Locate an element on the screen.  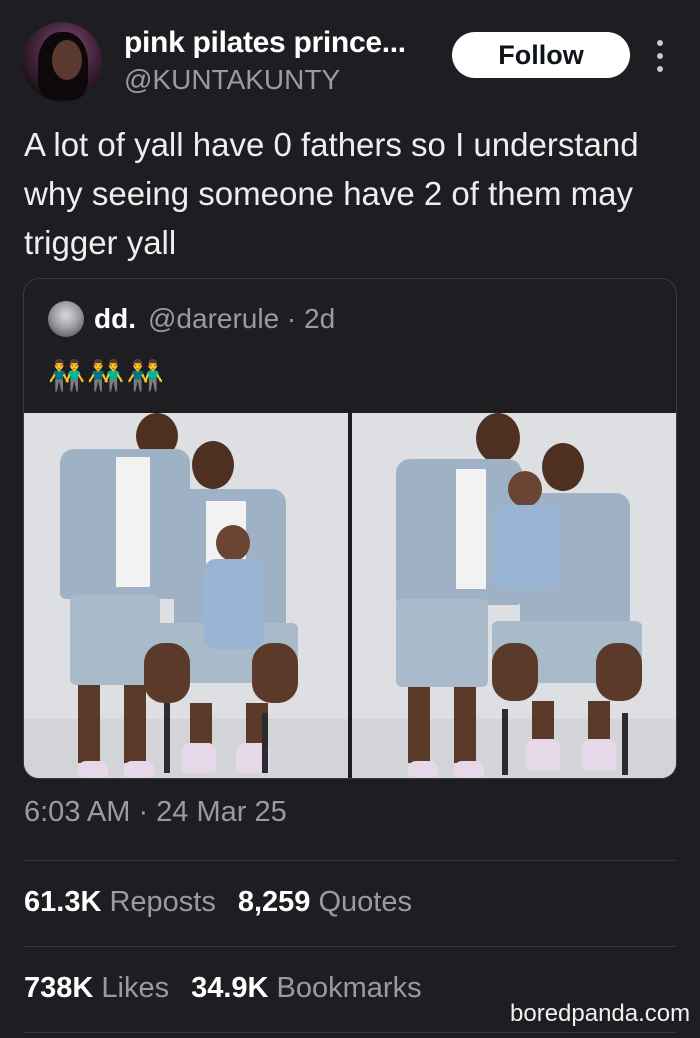
stats-row-likes-bookmarks: 738K Likes 34.9K Bookmarks is located at coordinates (223, 988).